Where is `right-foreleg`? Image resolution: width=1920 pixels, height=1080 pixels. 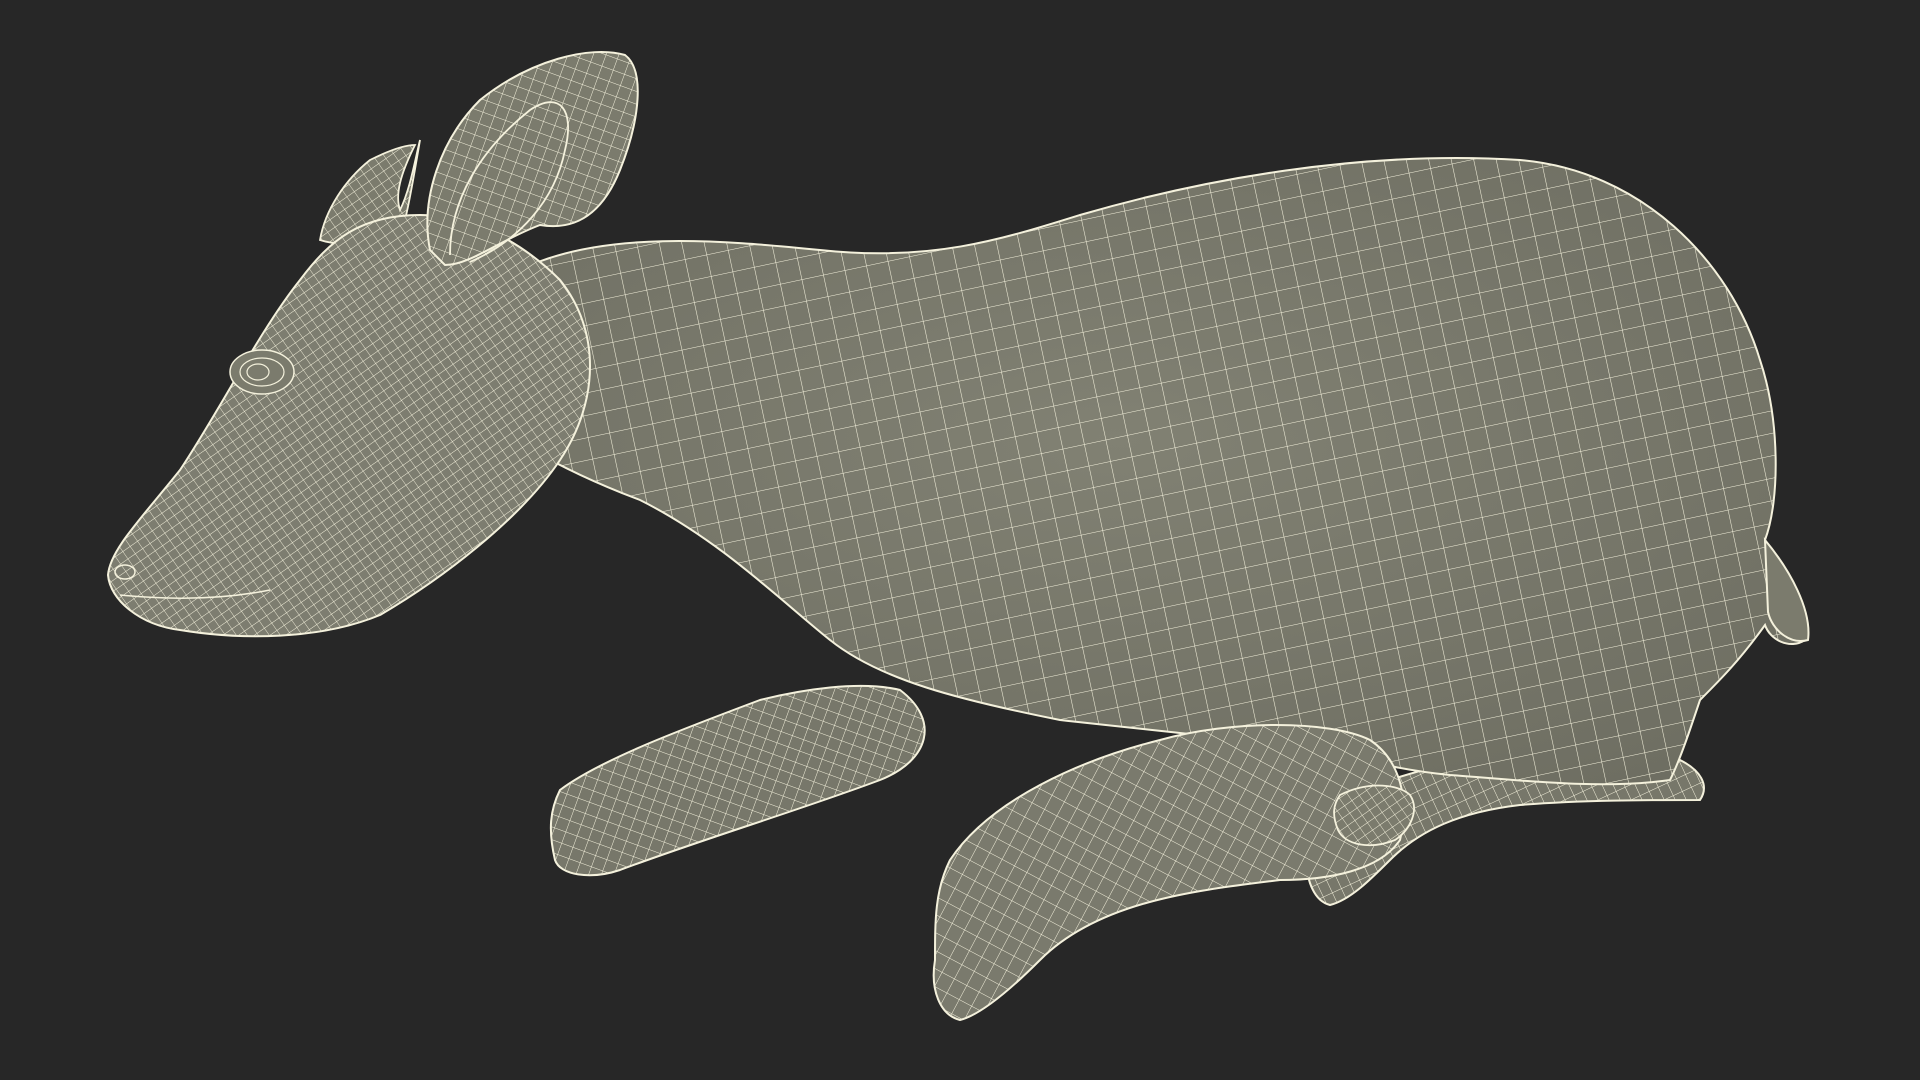
right-foreleg is located at coordinates (1168, 872).